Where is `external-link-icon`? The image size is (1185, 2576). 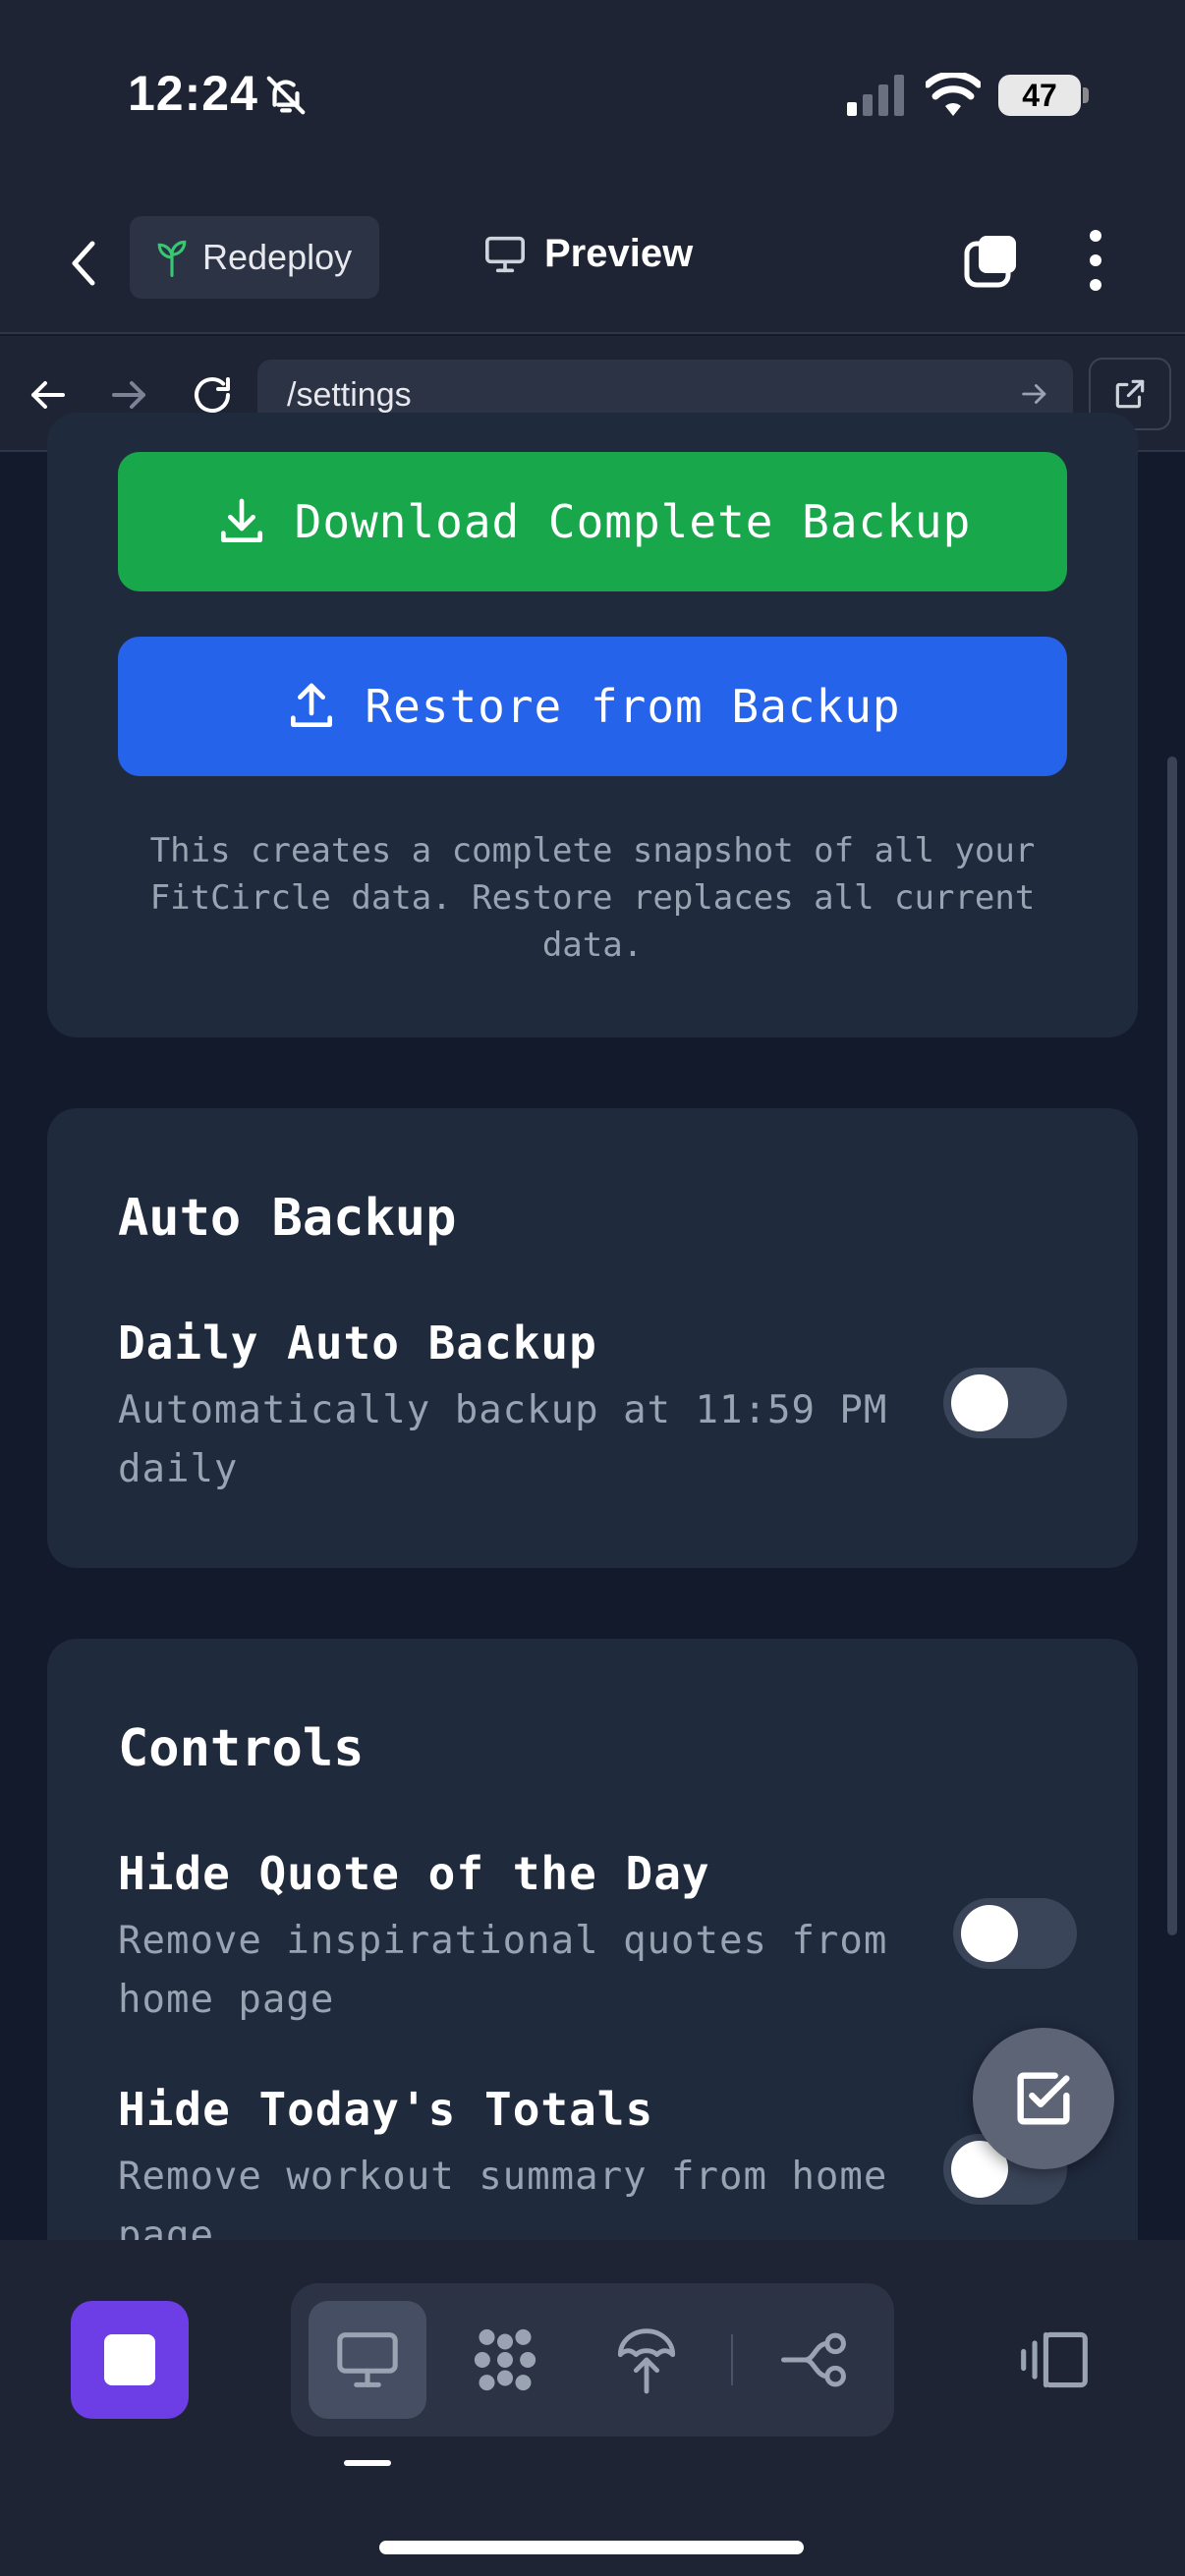 external-link-icon is located at coordinates (1130, 394).